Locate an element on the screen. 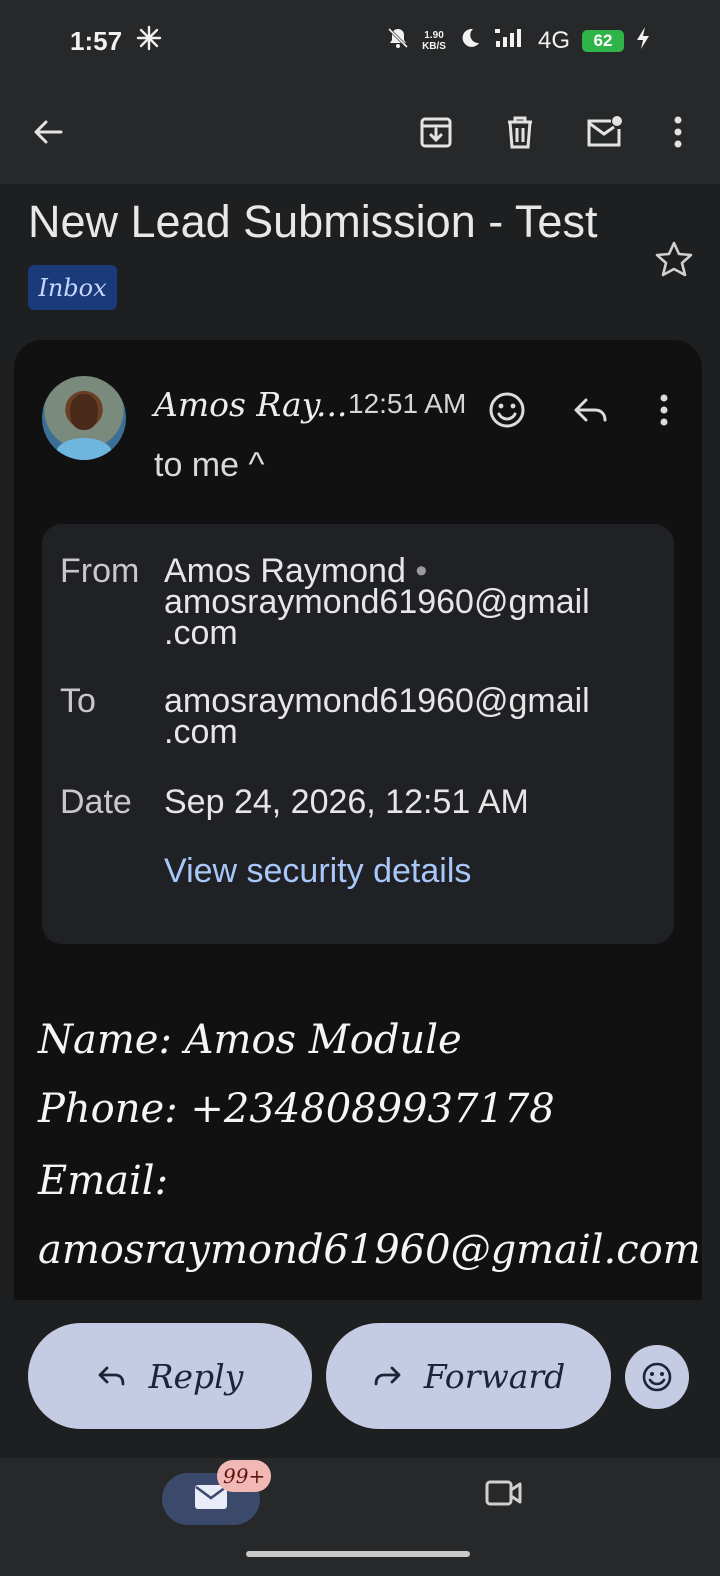 The image size is (720, 1576). reply-arrow-icon is located at coordinates (112, 1376).